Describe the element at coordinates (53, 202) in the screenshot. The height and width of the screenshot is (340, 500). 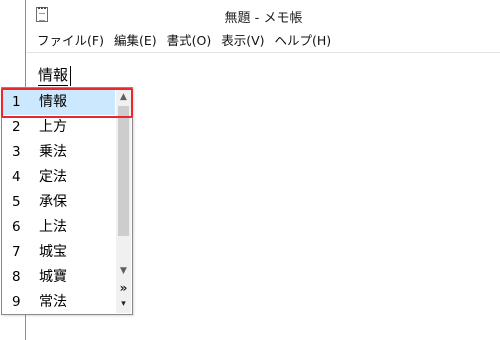
I see `candidate-word: 承保` at that location.